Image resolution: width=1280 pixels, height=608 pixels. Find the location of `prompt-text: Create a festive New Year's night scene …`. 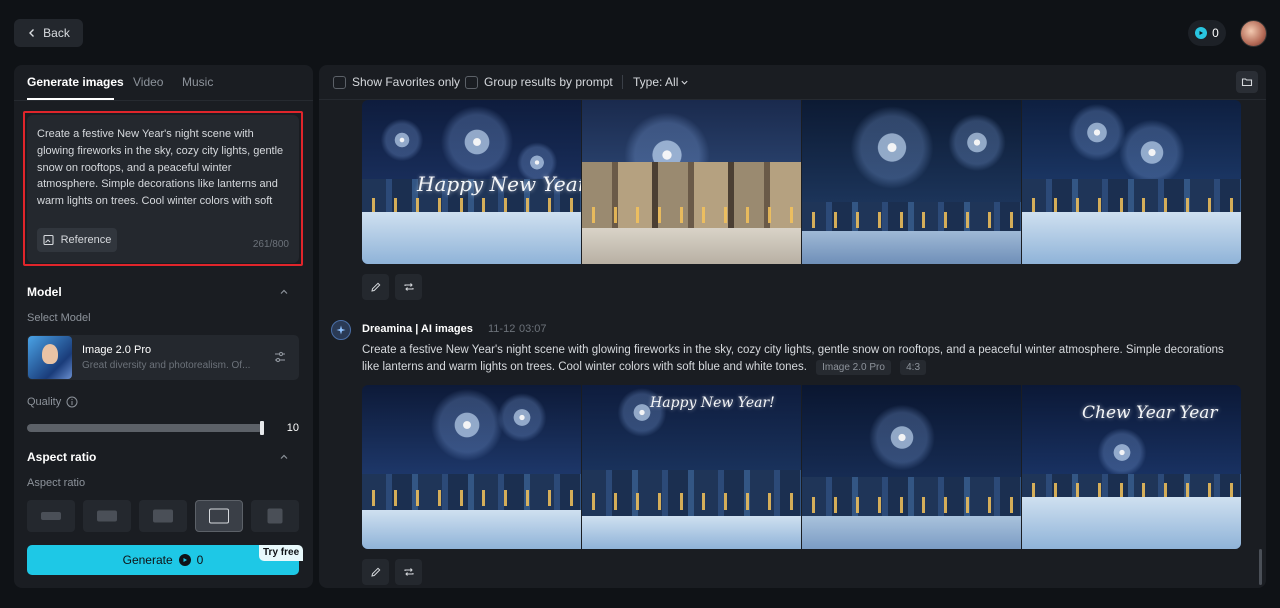

prompt-text: Create a festive New Year's night scene … is located at coordinates (793, 358).